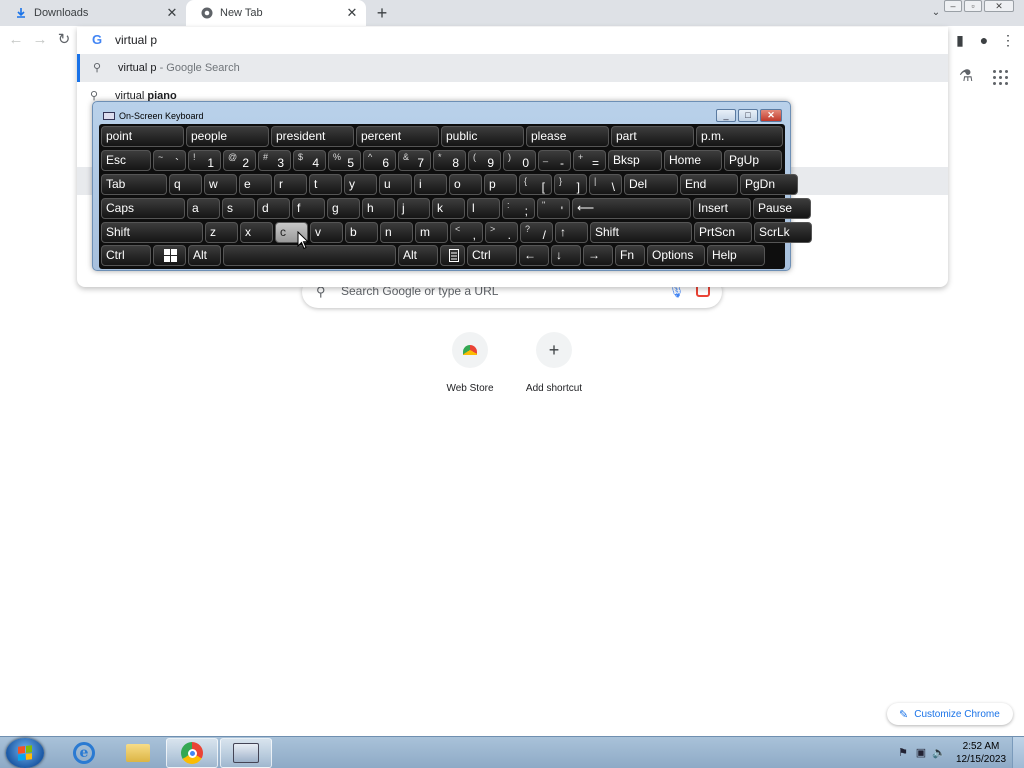 This screenshot has height=768, width=1024. I want to click on taskbar-osk, so click(246, 753).